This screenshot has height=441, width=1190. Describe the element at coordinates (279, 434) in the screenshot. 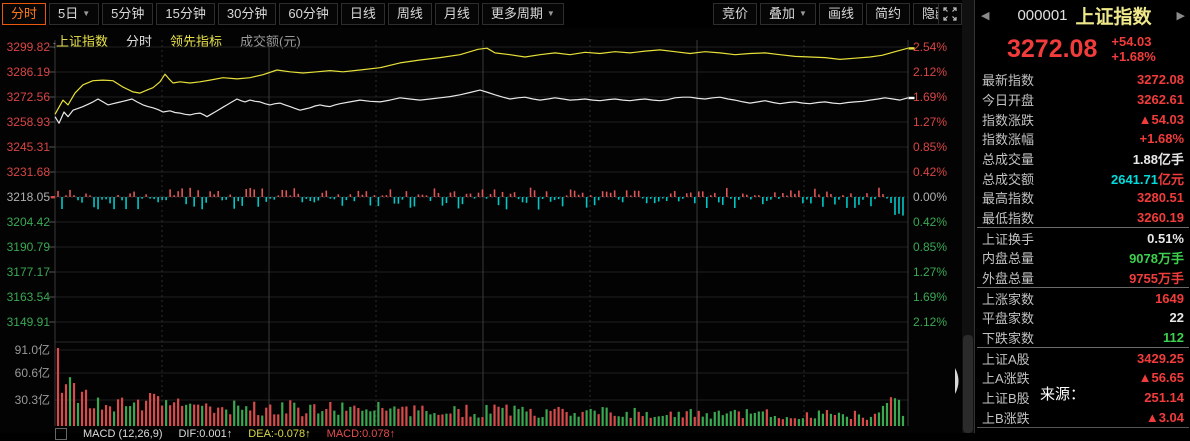

I see `macd-dea-value: DEA:-0.078↑` at that location.